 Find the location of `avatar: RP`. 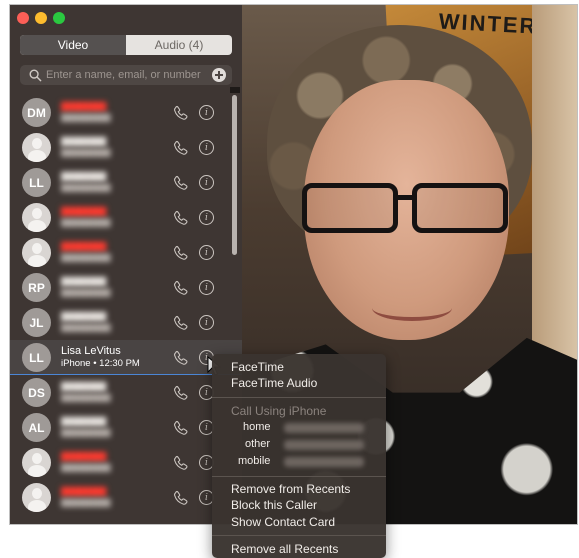

avatar: RP is located at coordinates (36, 287).